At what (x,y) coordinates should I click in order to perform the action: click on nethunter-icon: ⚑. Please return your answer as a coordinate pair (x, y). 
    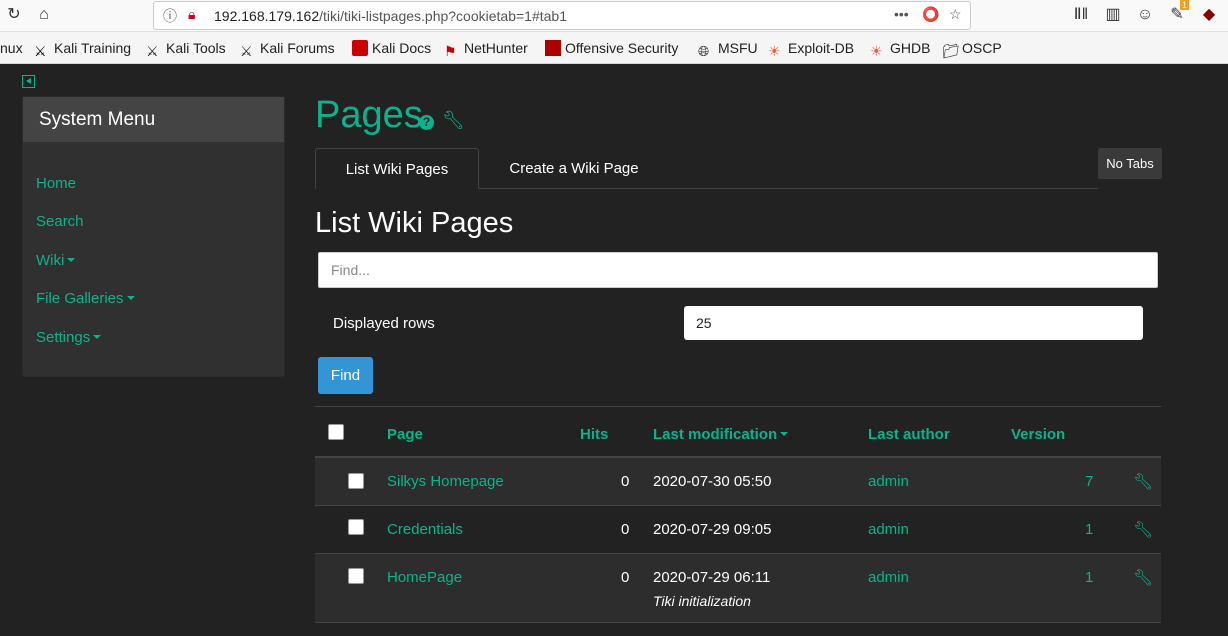
    Looking at the image, I should click on (450, 51).